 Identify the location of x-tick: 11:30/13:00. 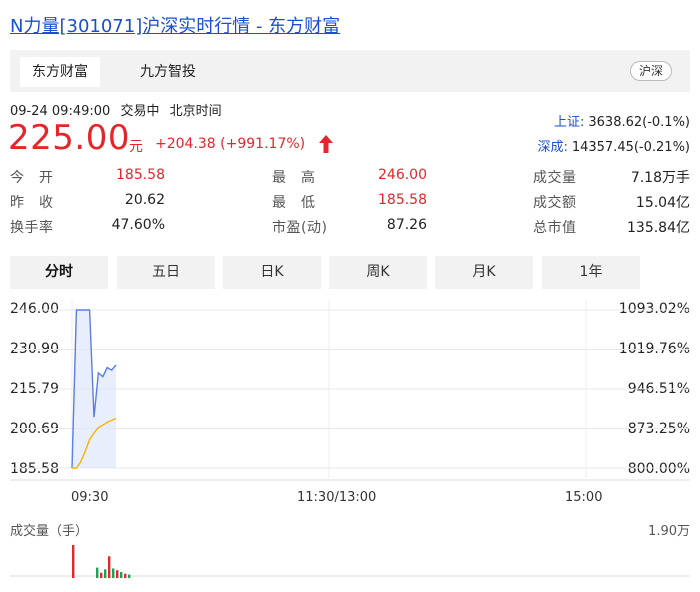
(337, 497).